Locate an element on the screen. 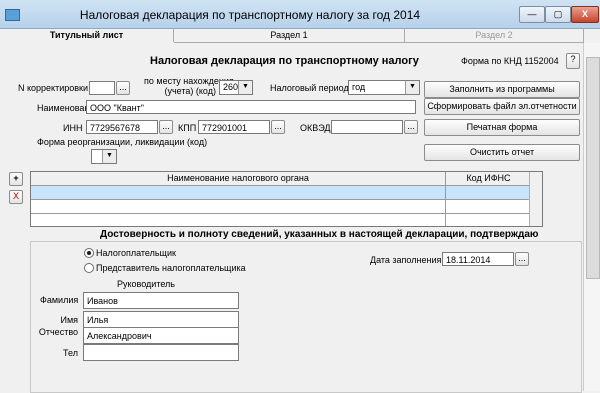  clear-report-button: Очистить отчет is located at coordinates (502, 152).